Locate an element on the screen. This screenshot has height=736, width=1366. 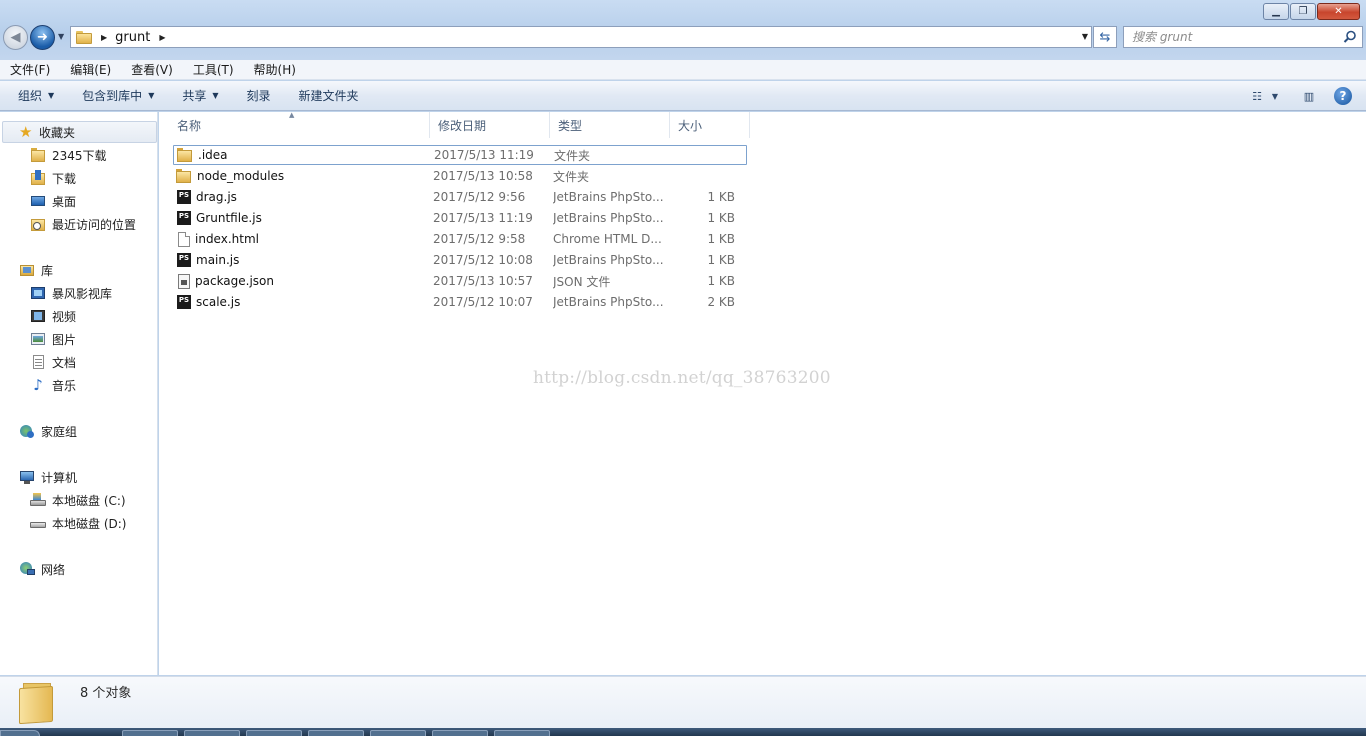
nav-computer: 计算机 is located at coordinates (48, 477).